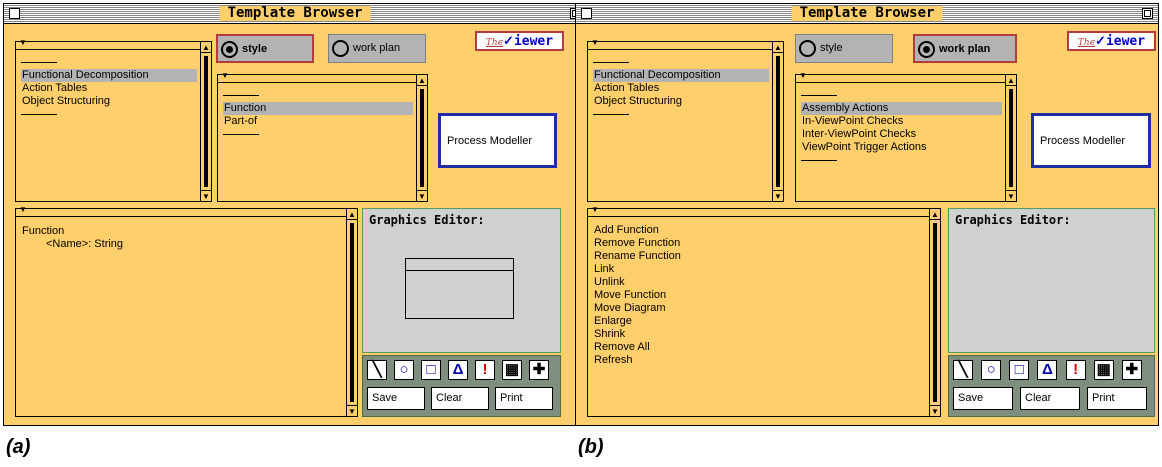 This screenshot has width=1162, height=467. I want to click on list-item: Unlink, so click(759, 281).